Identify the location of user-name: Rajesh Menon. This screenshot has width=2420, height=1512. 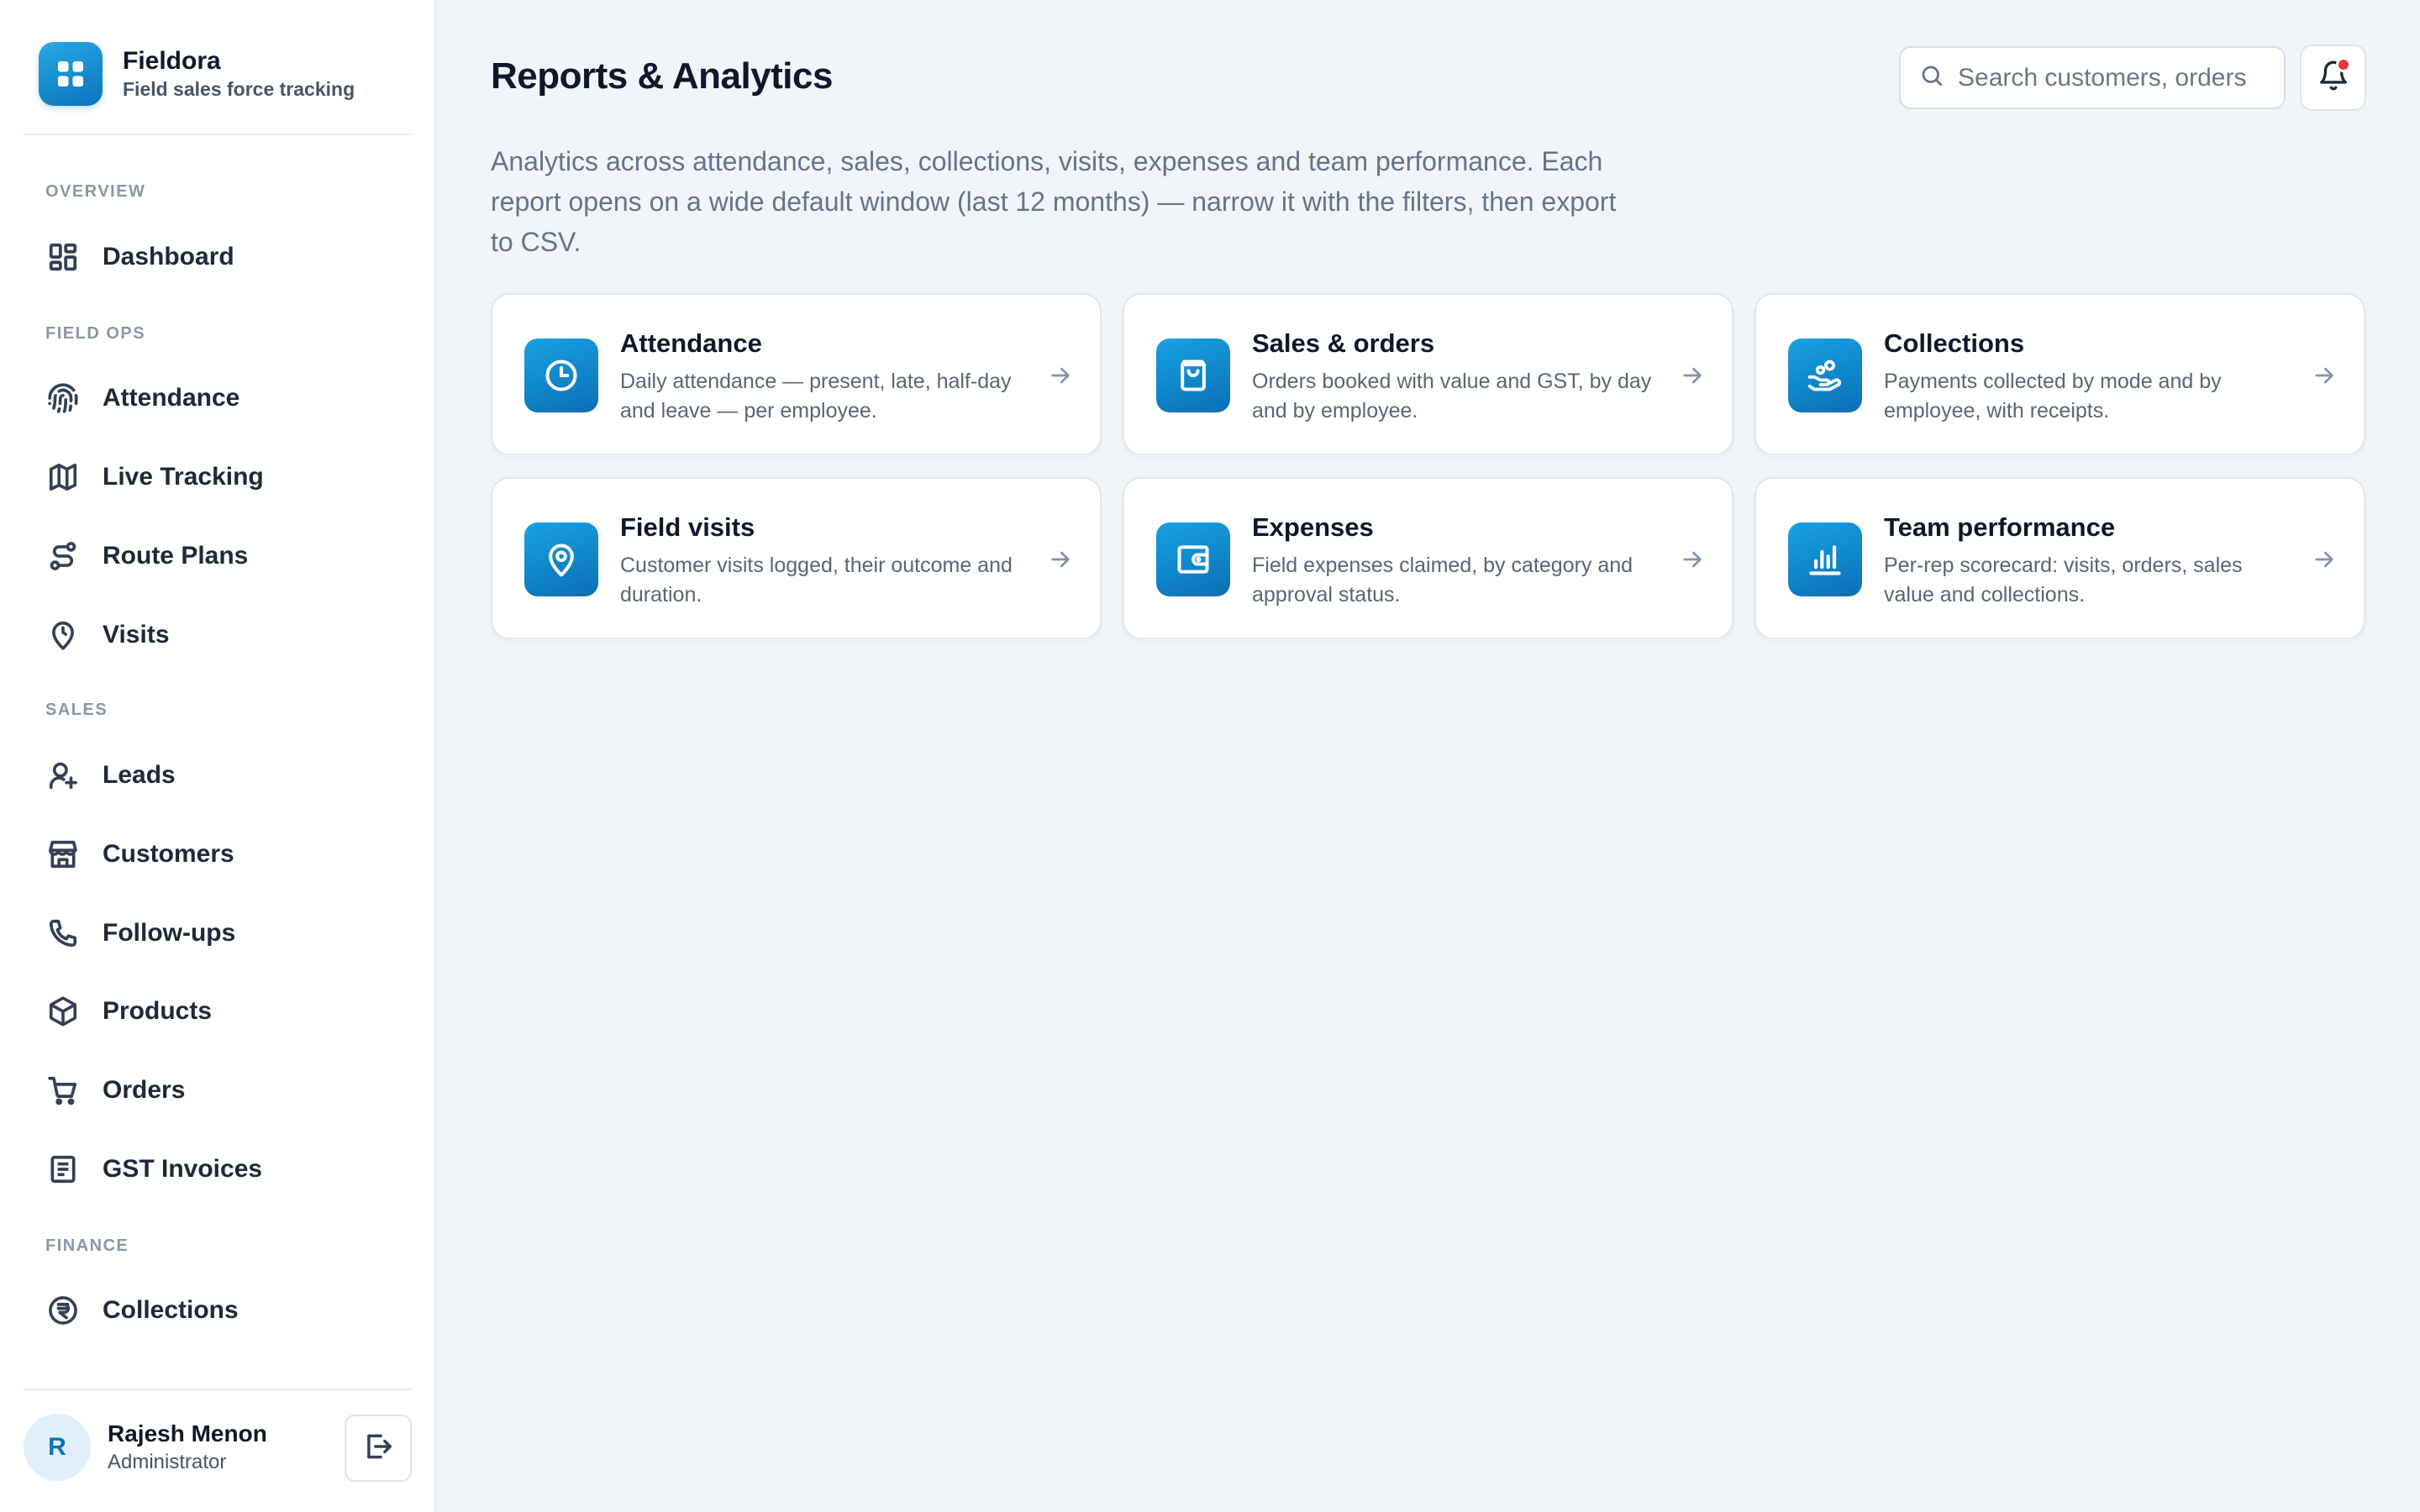
(187, 1433).